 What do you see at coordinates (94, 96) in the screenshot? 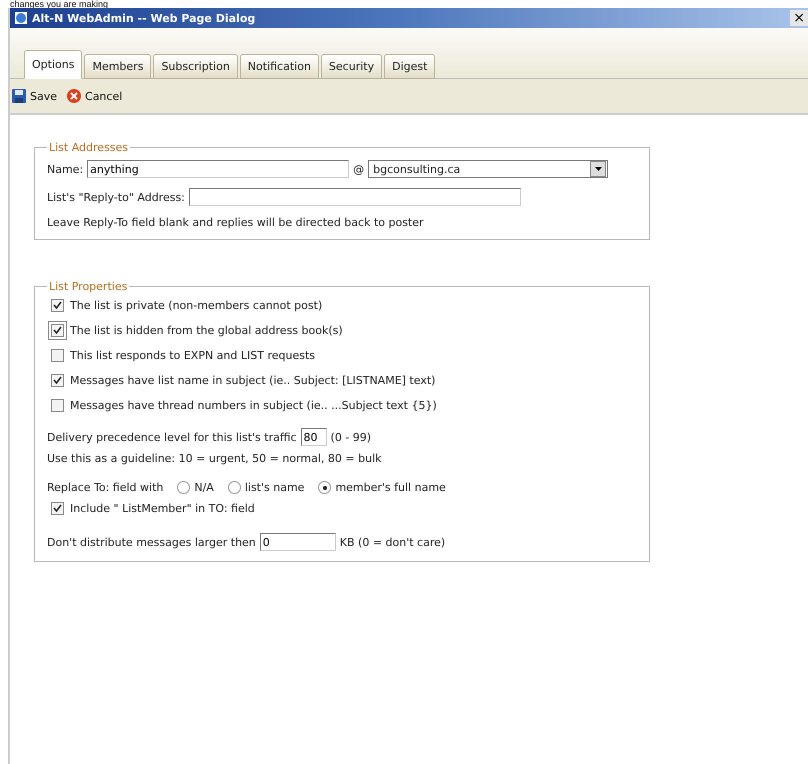
I see `cancel-button: Cancel` at bounding box center [94, 96].